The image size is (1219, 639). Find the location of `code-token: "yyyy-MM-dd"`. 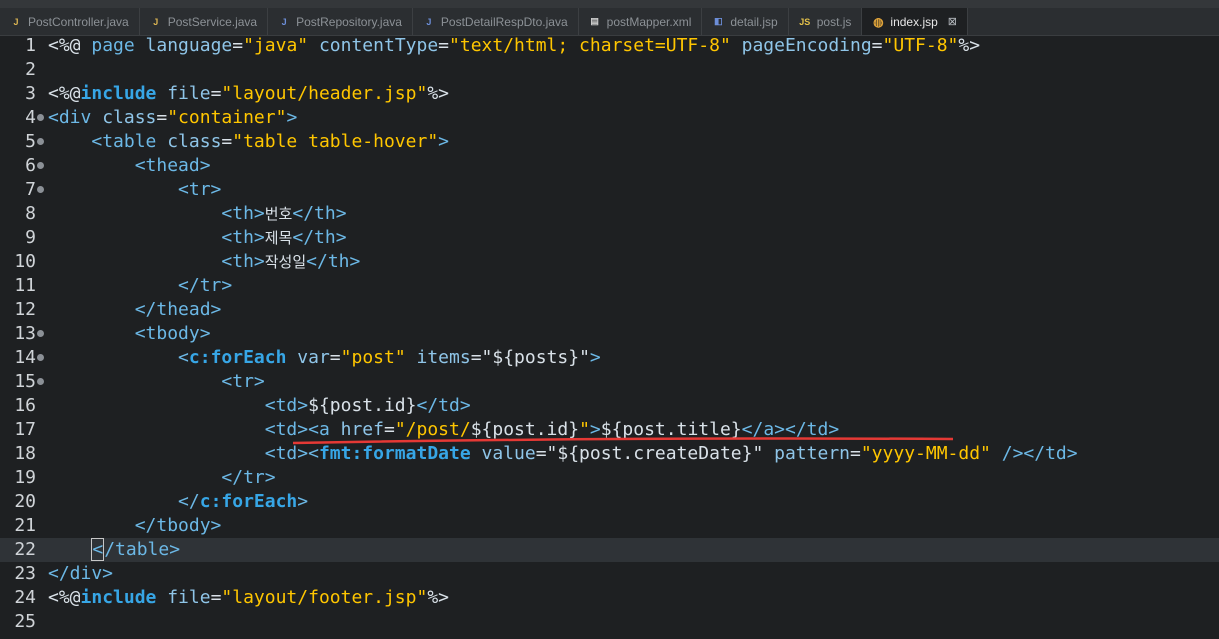

code-token: "yyyy-MM-dd" is located at coordinates (925, 453).